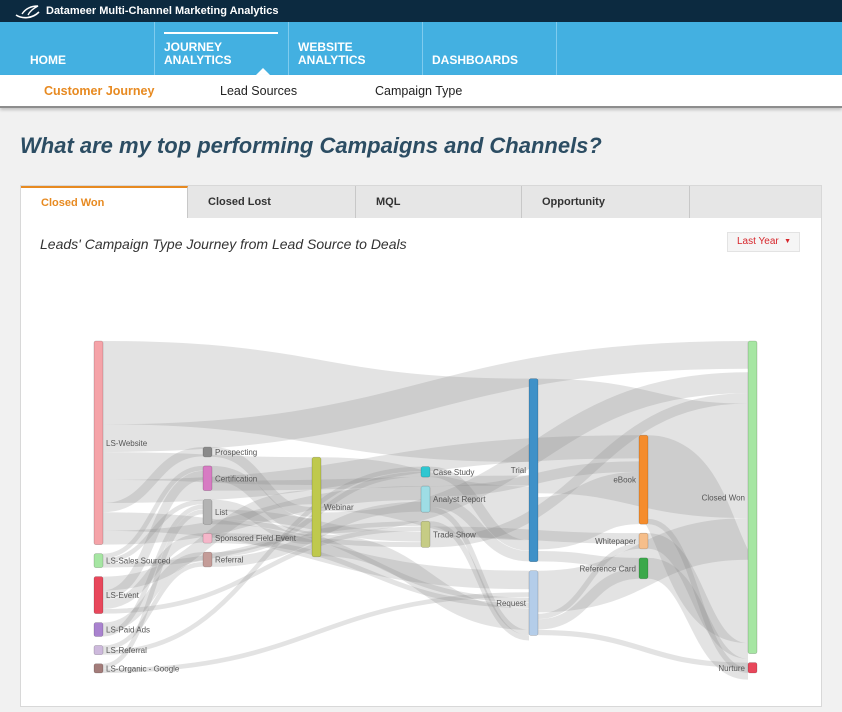 The image size is (842, 712). I want to click on sankey-node-label: Prospecting, so click(236, 452).